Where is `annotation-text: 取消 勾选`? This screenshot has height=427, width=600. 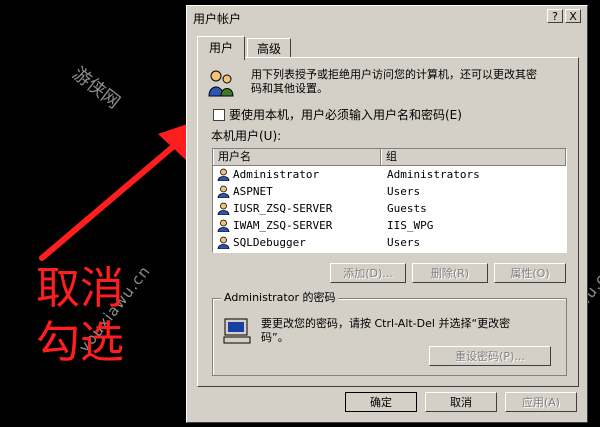
annotation-text: 取消 勾选 is located at coordinates (80, 316).